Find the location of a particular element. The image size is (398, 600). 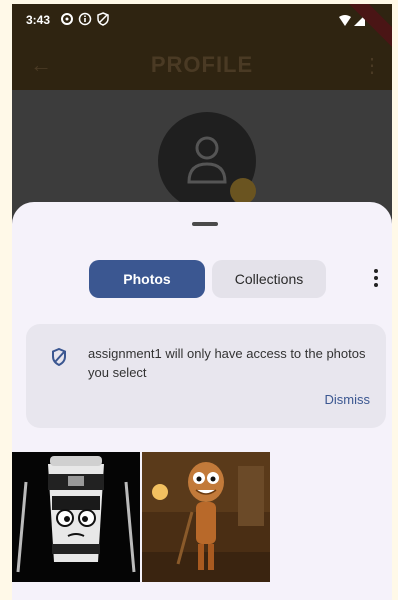

edit-avatar-button is located at coordinates (243, 191).